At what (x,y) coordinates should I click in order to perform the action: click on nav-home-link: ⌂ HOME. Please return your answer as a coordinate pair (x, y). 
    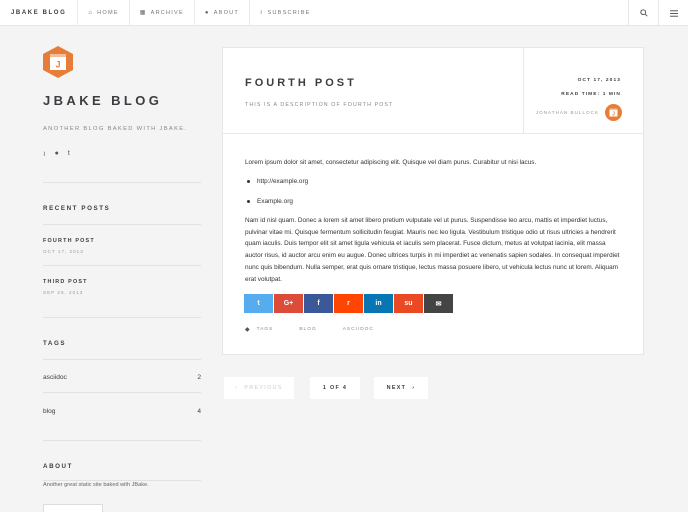
    Looking at the image, I should click on (104, 13).